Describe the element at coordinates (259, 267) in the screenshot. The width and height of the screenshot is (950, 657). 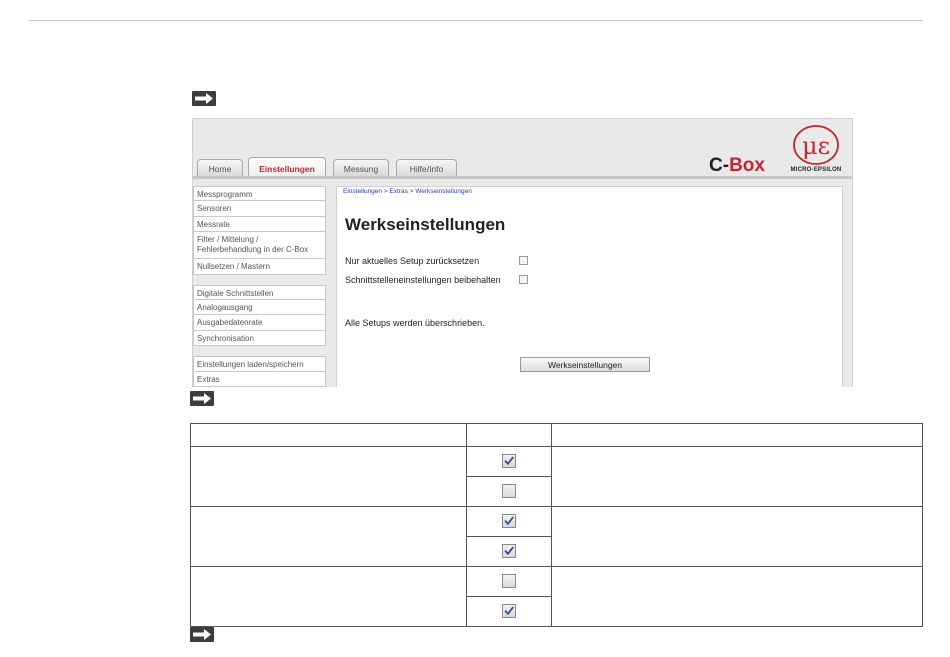
I see `sidebar-item-nullsetzen: Nullsetzen / Mastern` at that location.